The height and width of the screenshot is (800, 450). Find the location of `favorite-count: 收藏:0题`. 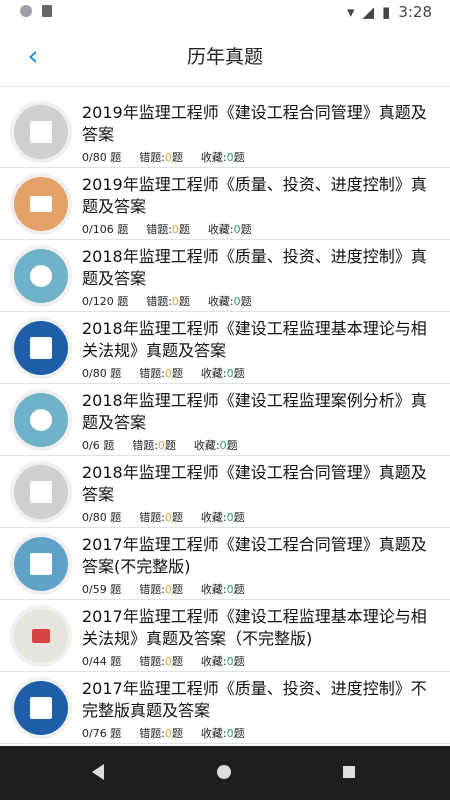

favorite-count: 收藏:0题 is located at coordinates (230, 229).